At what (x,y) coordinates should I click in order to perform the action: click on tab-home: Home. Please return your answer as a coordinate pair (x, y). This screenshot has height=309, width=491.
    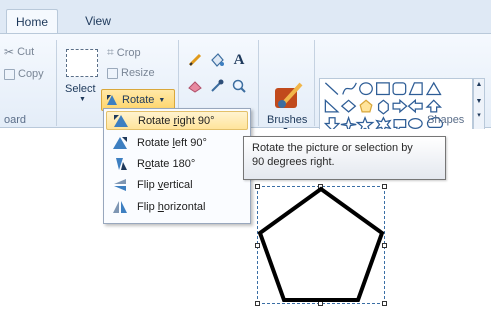
    Looking at the image, I should click on (32, 21).